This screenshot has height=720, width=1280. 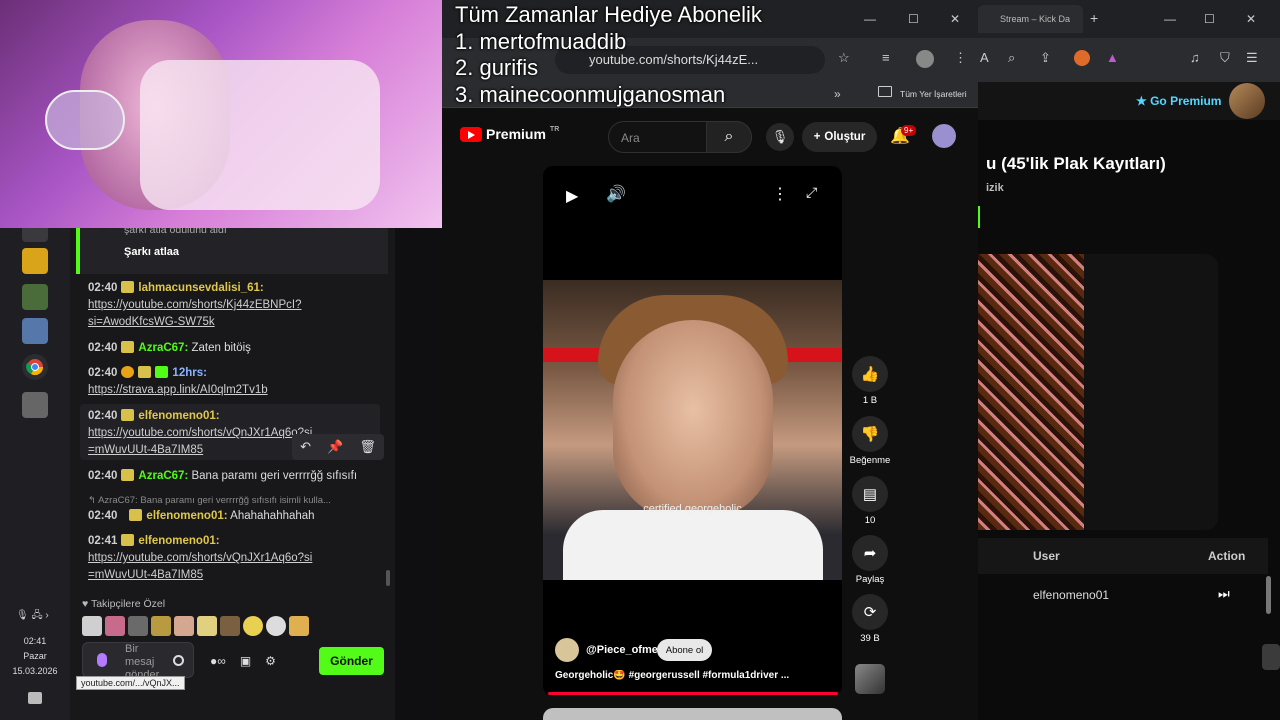 What do you see at coordinates (351, 661) in the screenshot?
I see `send-button: Gönder` at bounding box center [351, 661].